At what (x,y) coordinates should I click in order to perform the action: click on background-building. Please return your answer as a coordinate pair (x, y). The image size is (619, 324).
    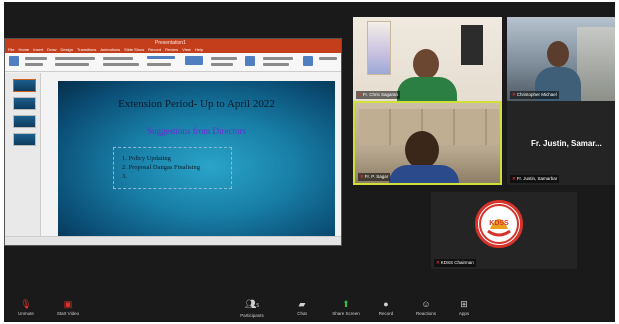
    Looking at the image, I should click on (596, 64).